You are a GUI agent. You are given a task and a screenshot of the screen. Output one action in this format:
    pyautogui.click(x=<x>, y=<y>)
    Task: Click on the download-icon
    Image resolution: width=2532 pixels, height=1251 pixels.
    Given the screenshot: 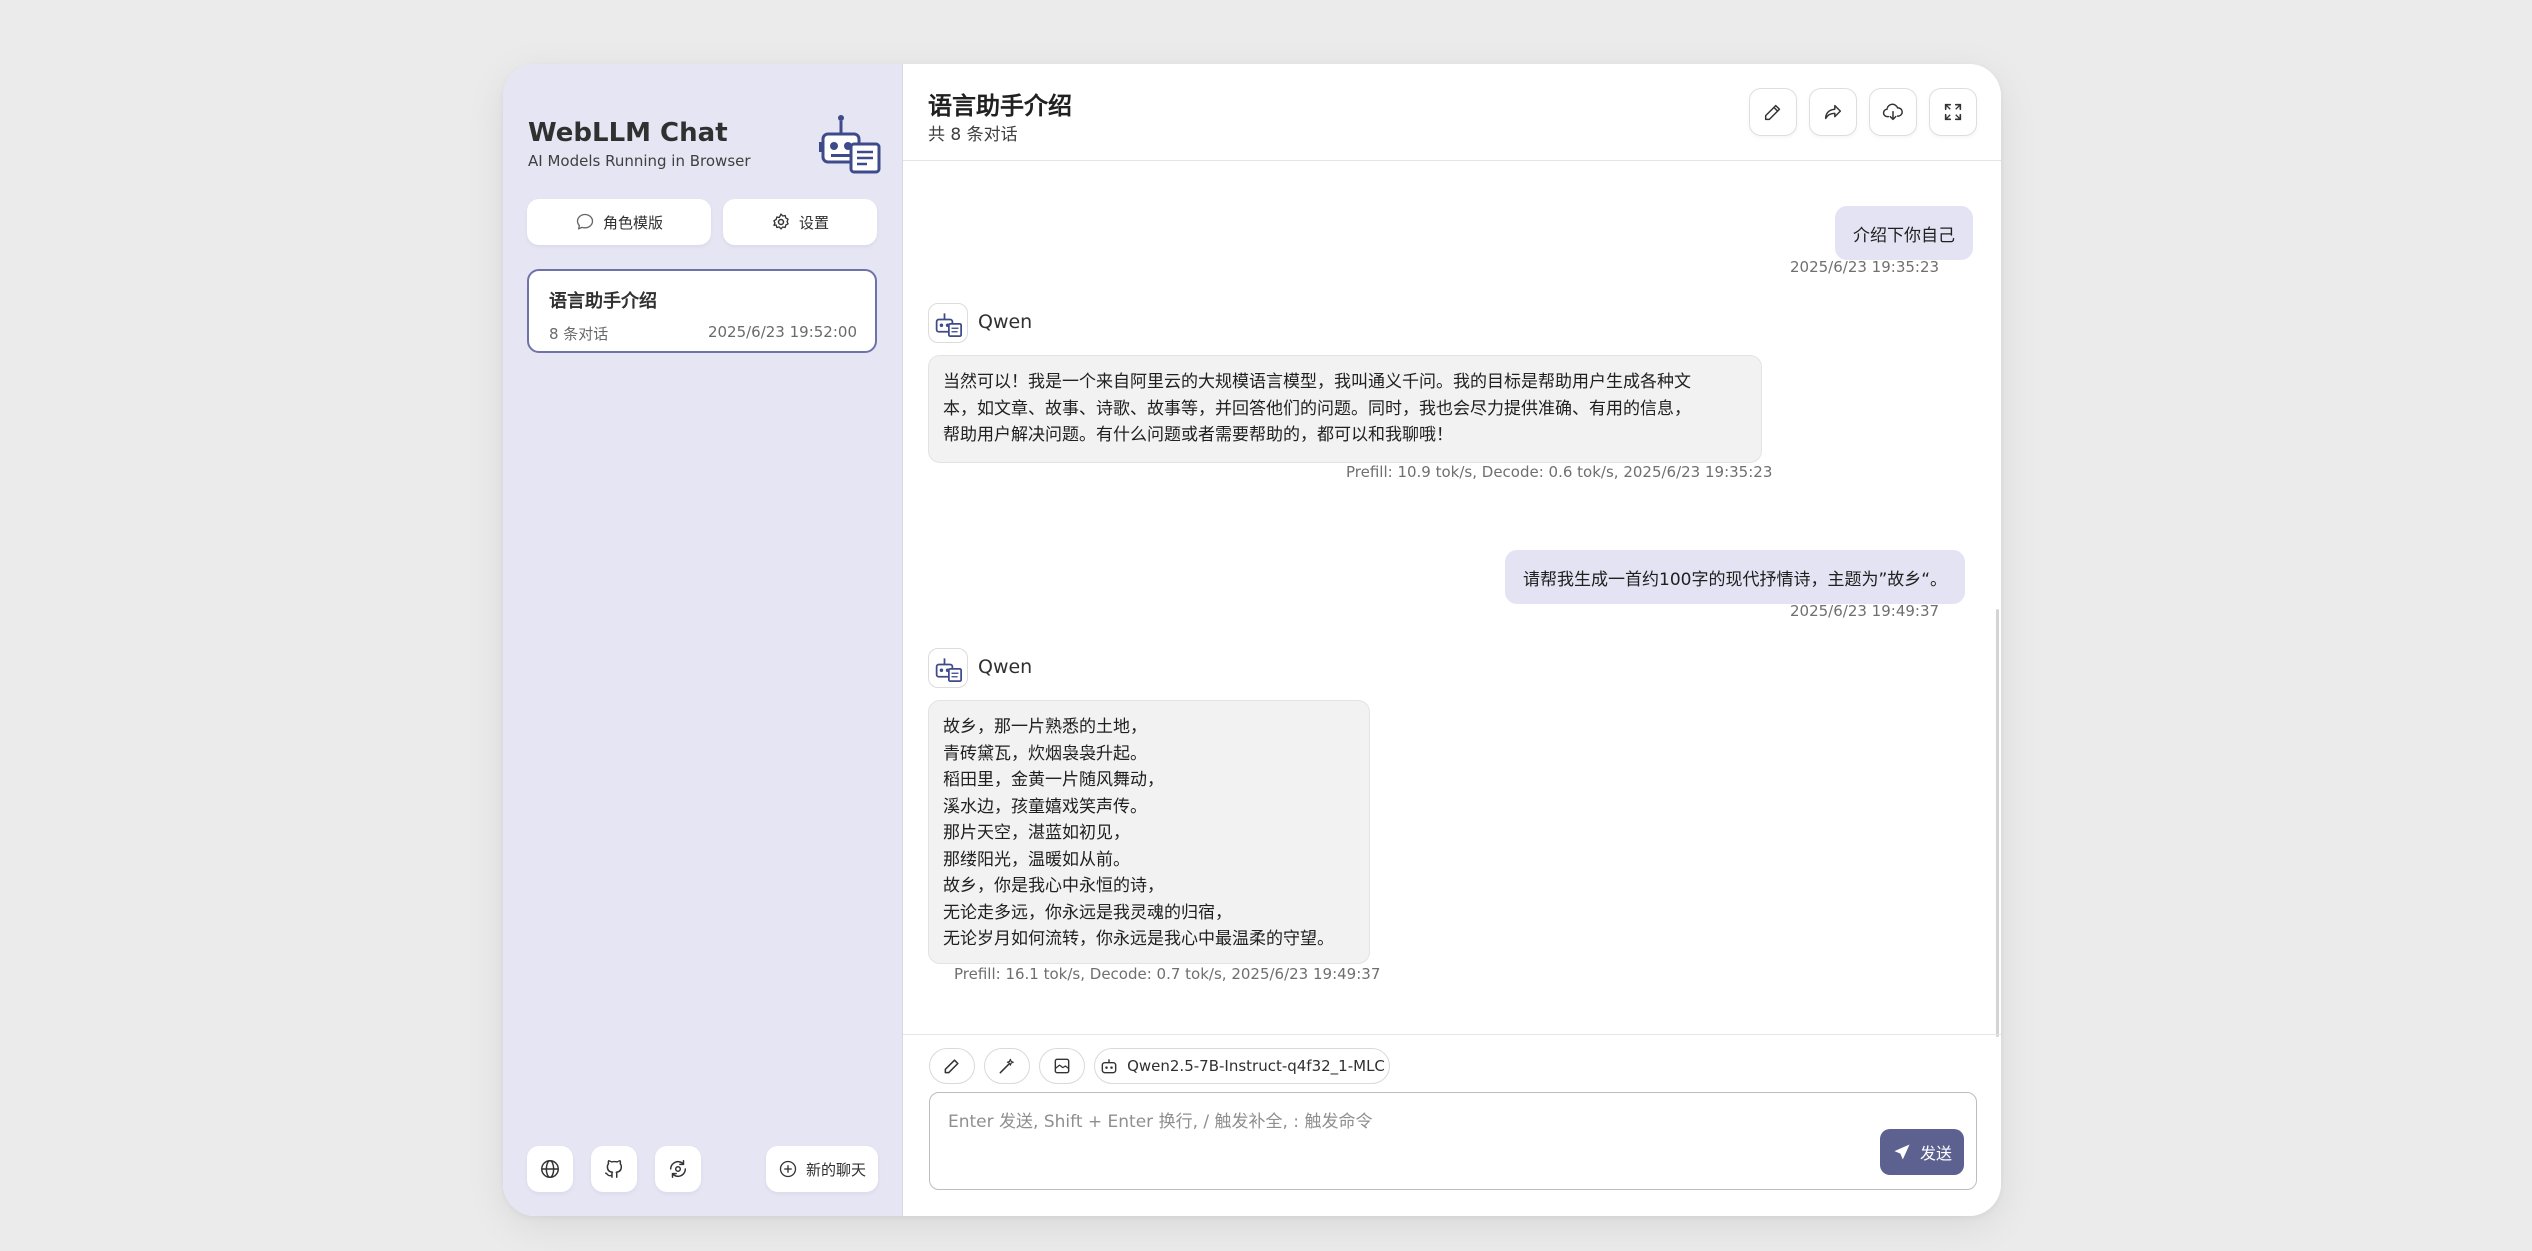 What is the action you would take?
    pyautogui.click(x=1892, y=112)
    